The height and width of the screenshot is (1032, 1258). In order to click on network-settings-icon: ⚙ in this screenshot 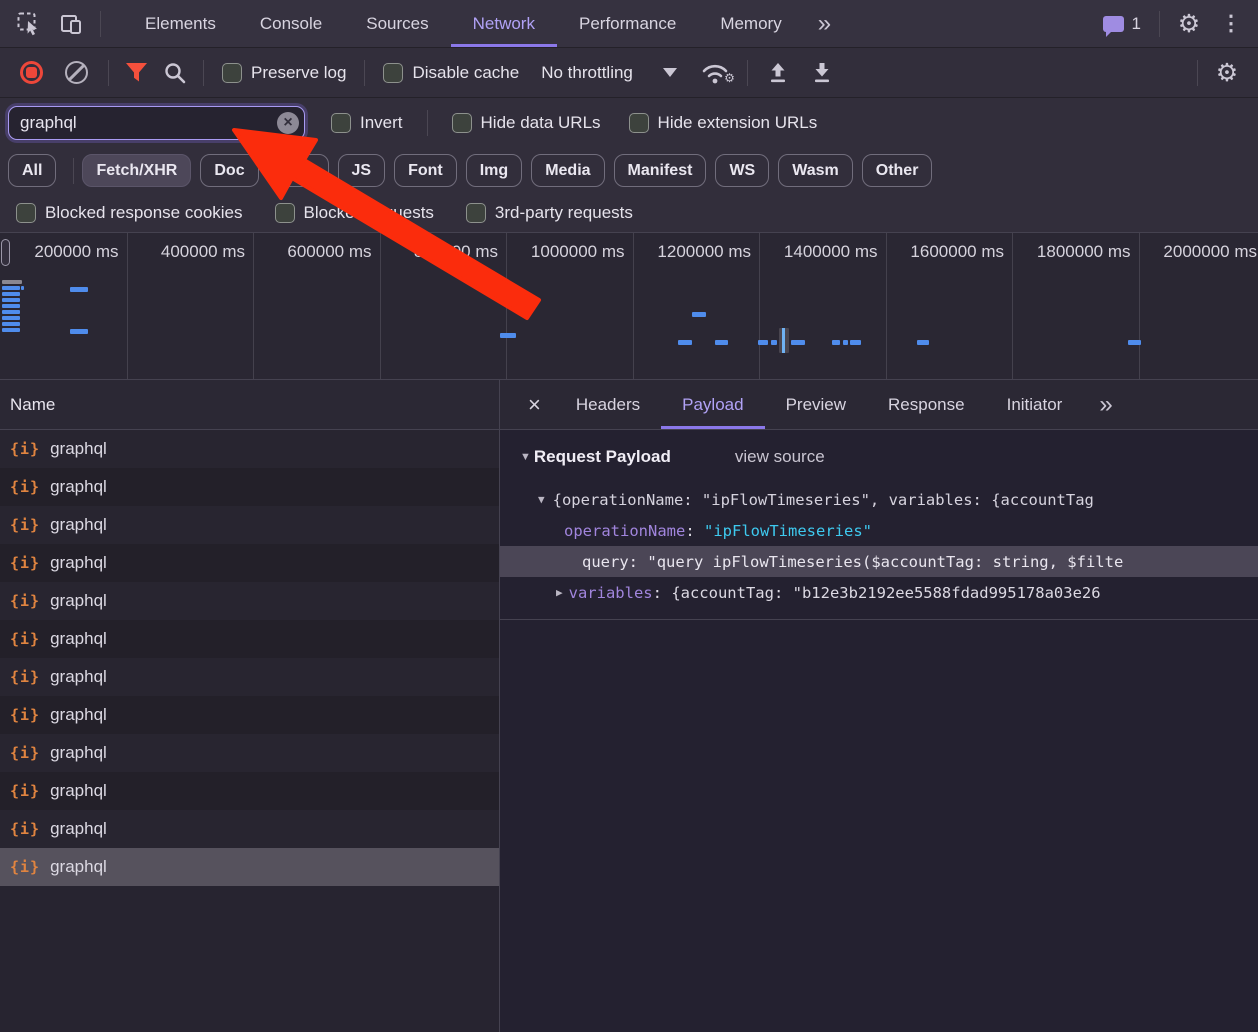, I will do `click(1227, 73)`.